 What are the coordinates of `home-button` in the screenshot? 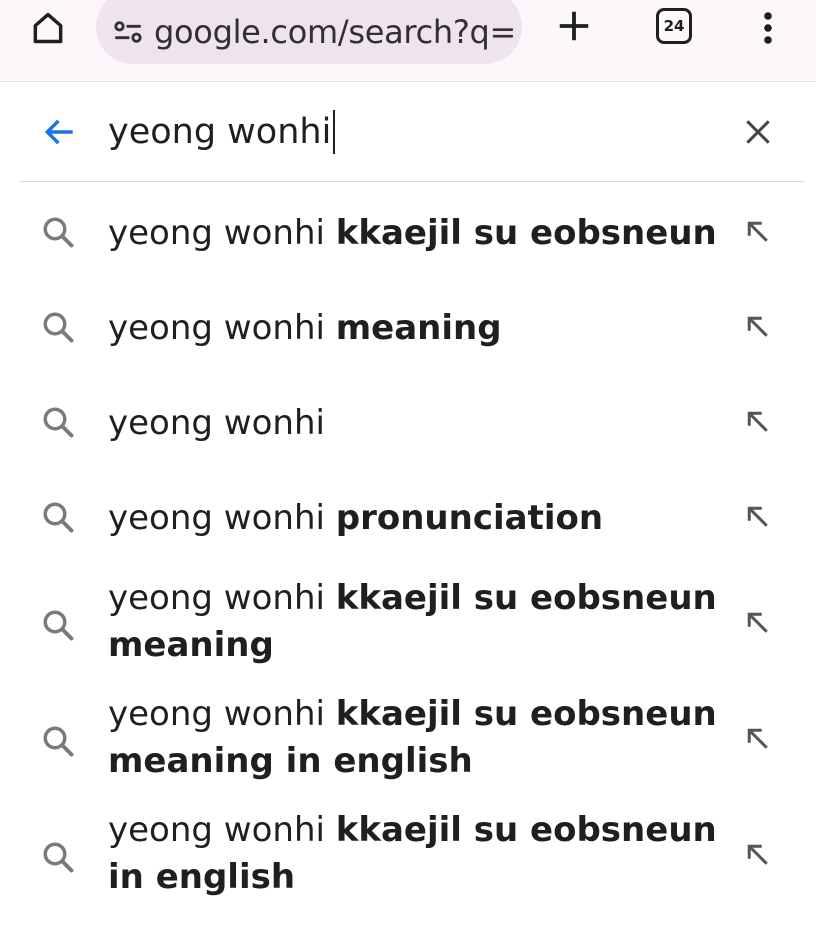 It's located at (48, 28).